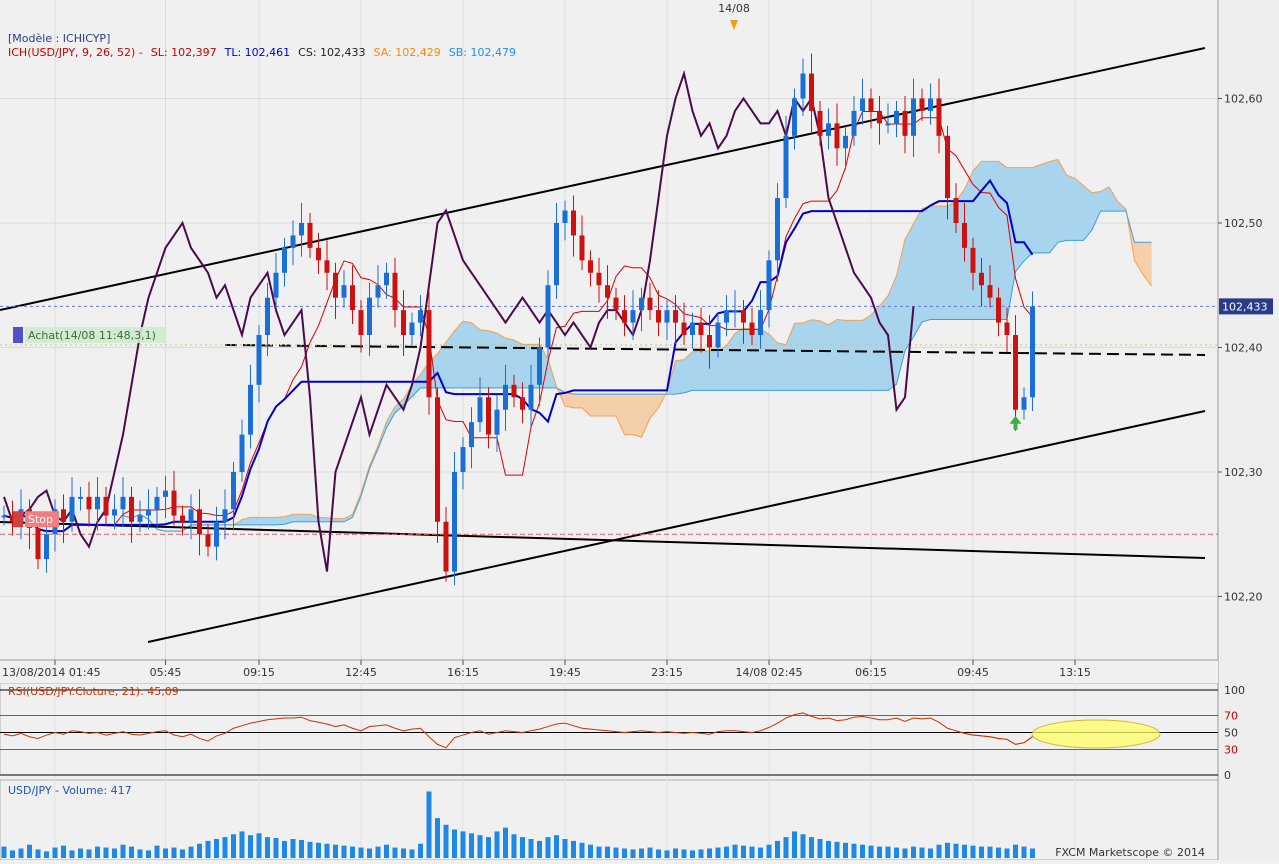 The image size is (1279, 864). Describe the element at coordinates (1234, 690) in the screenshot. I see `rsi-level-label: 100` at that location.